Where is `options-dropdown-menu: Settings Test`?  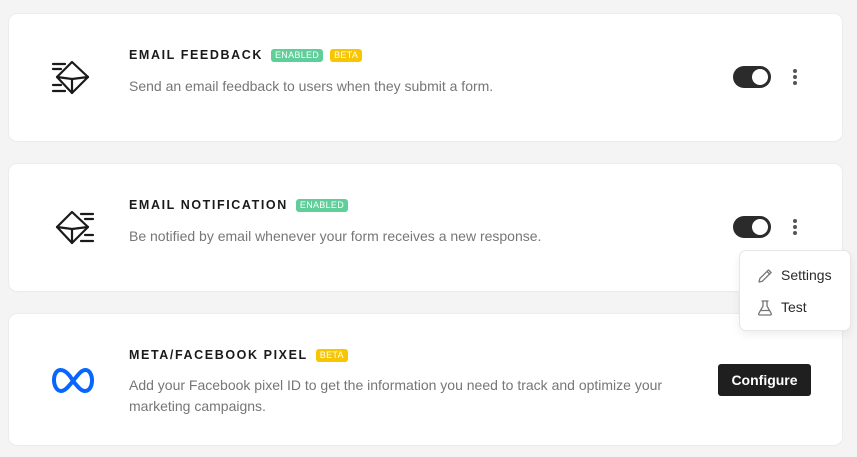 options-dropdown-menu: Settings Test is located at coordinates (795, 290).